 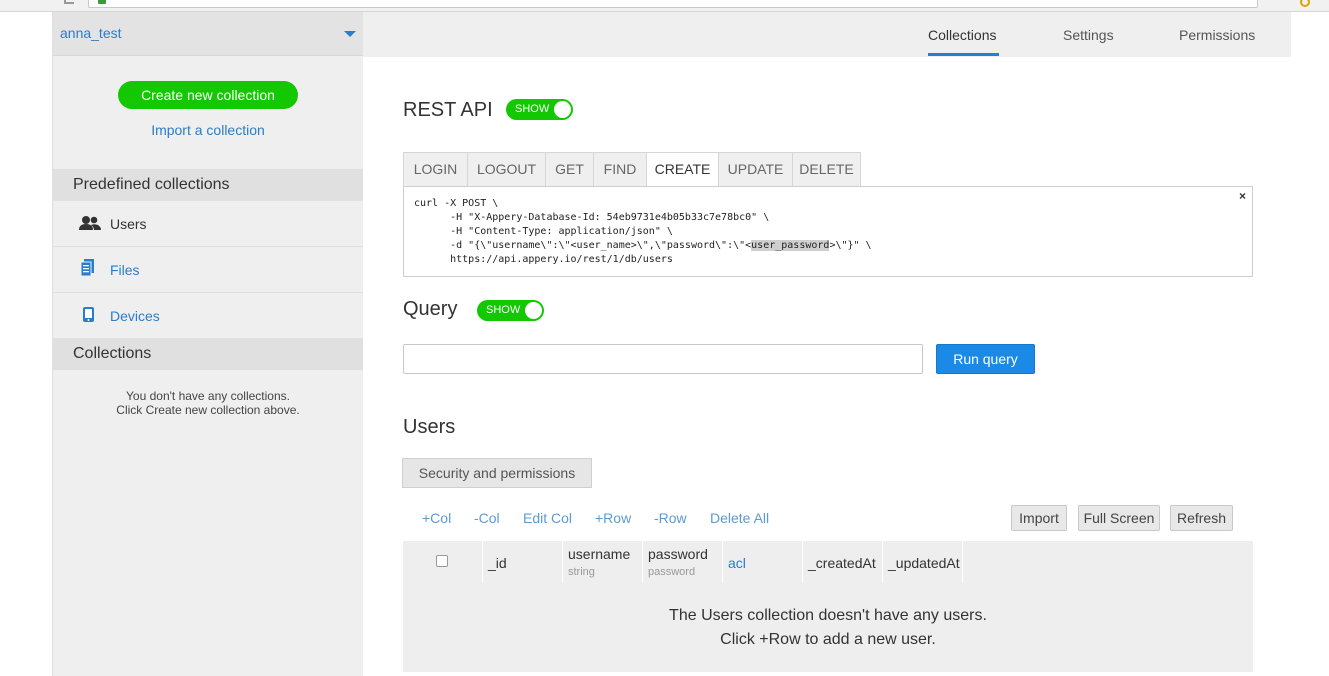 I want to click on tab-settings: Settings, so click(x=1088, y=35).